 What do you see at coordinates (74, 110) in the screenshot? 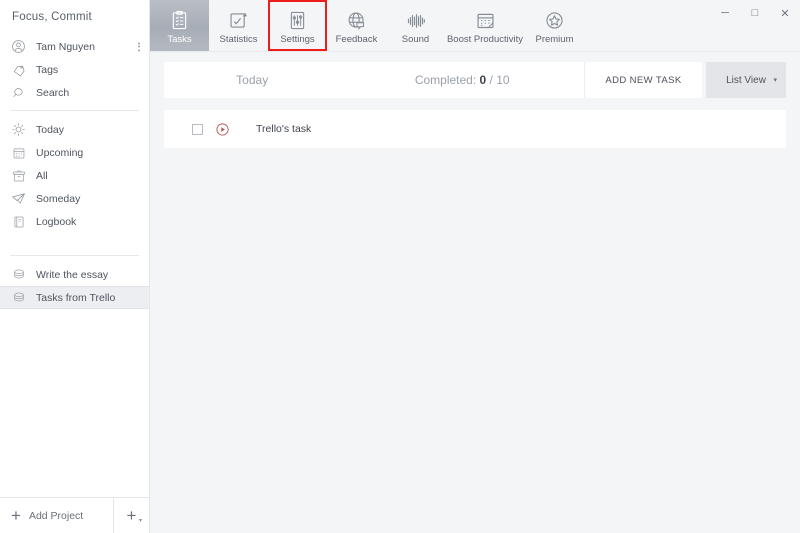
I see `sidebar-divider-top` at bounding box center [74, 110].